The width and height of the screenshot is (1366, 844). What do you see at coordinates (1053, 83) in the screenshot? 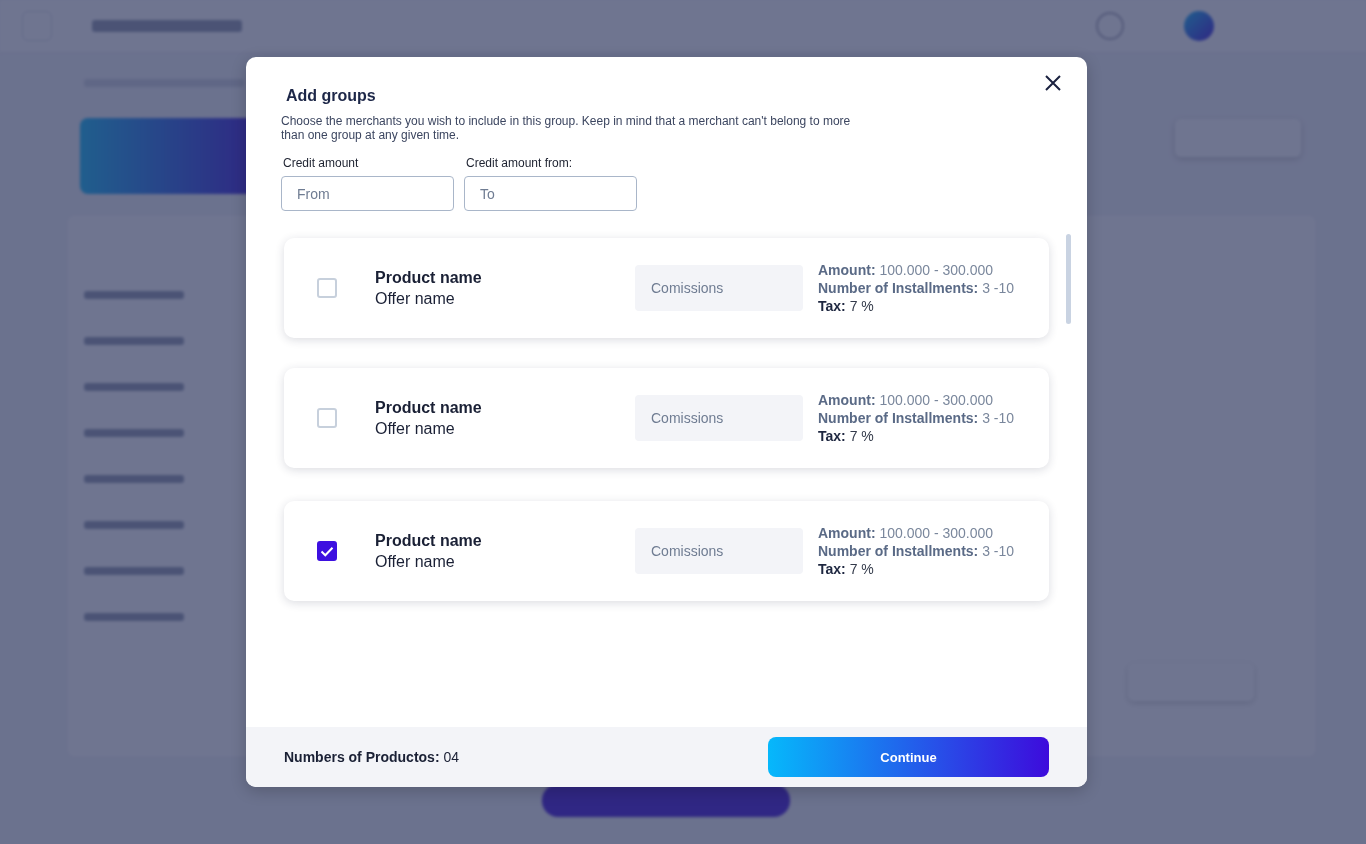
I see `close-icon` at bounding box center [1053, 83].